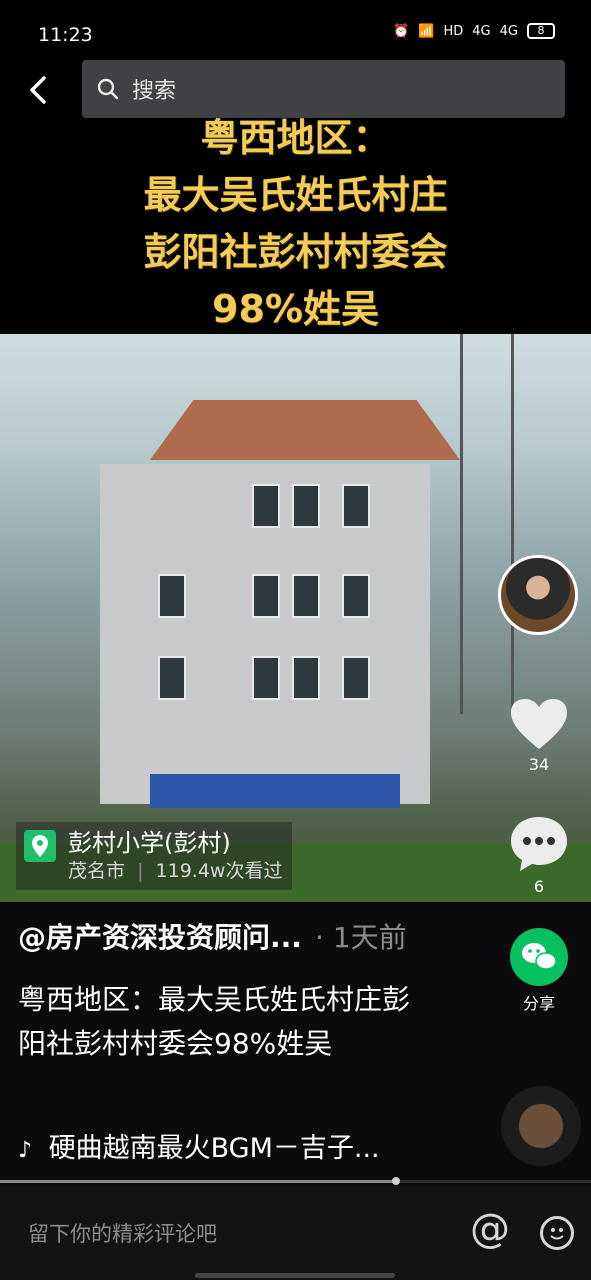 This screenshot has height=1280, width=591. Describe the element at coordinates (538, 1003) in the screenshot. I see `share-label: 分享` at that location.